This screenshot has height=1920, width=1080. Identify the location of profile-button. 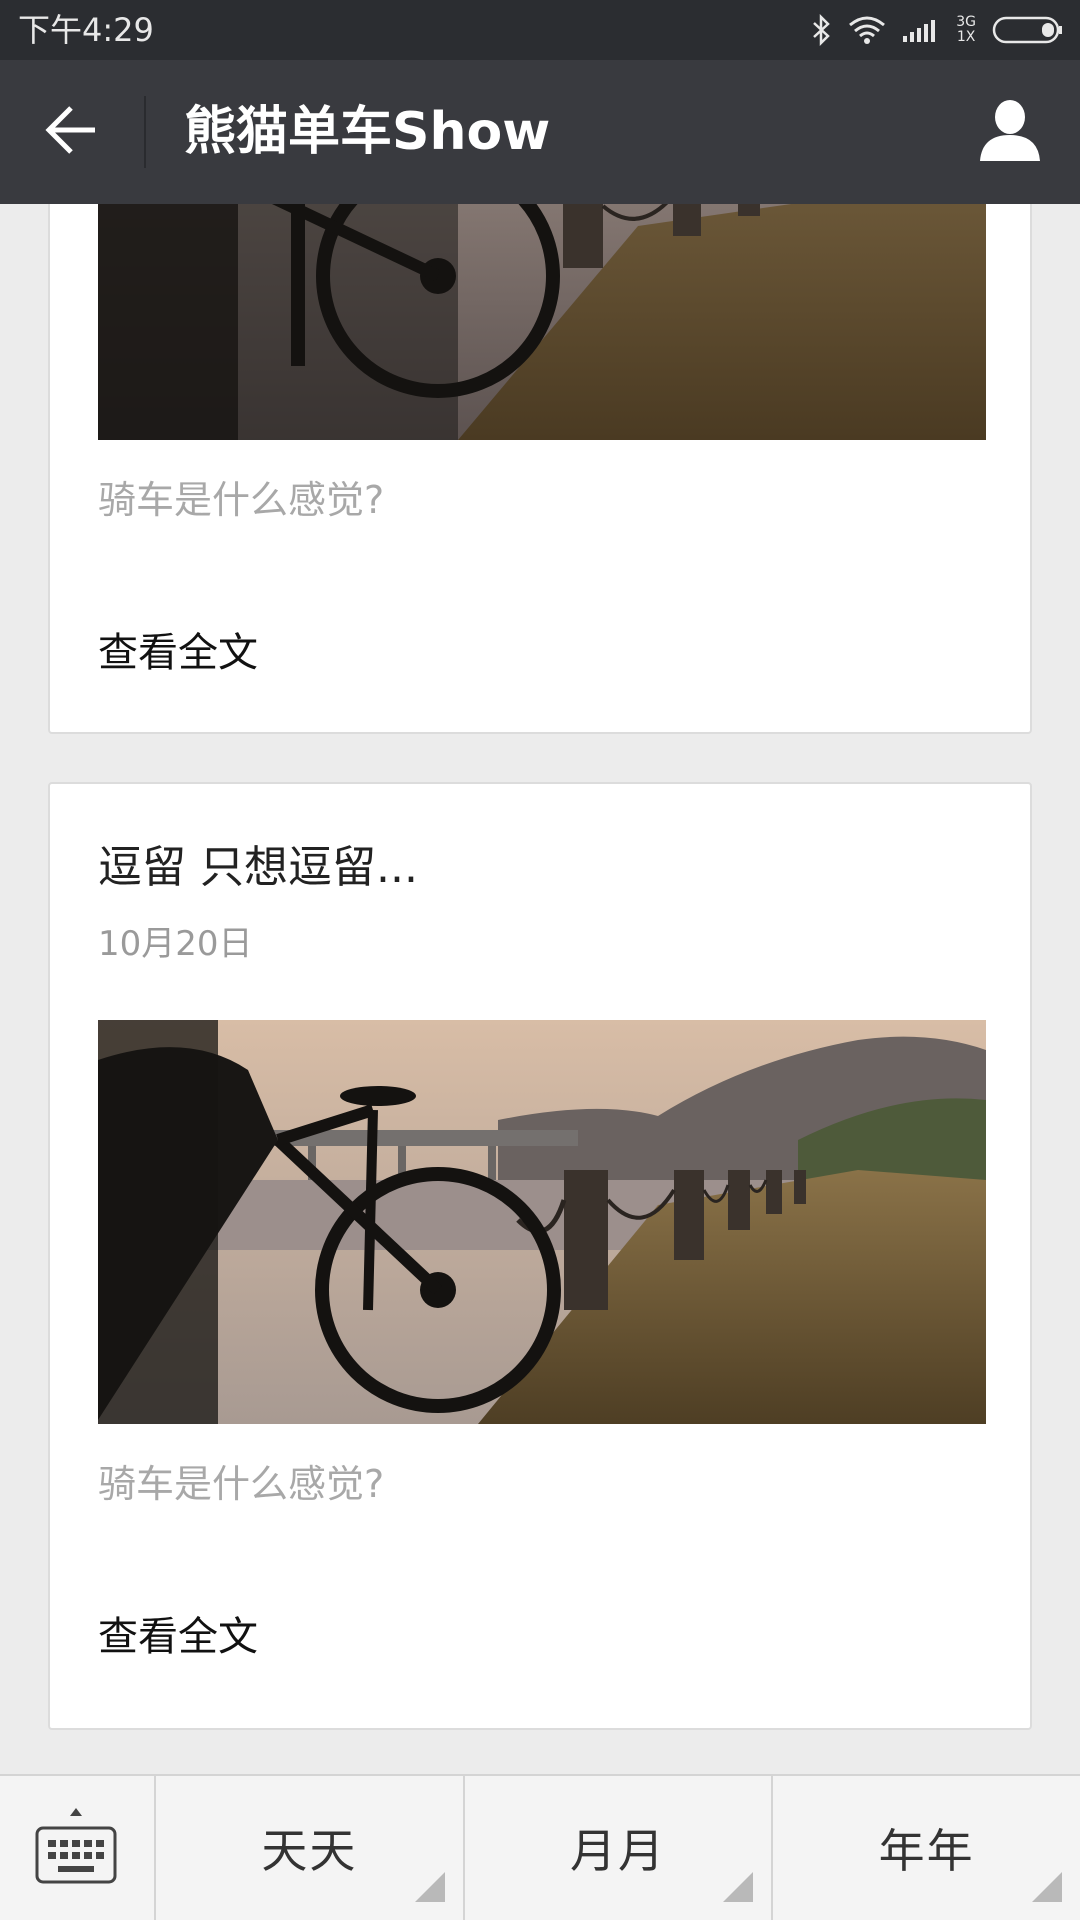
(1010, 132).